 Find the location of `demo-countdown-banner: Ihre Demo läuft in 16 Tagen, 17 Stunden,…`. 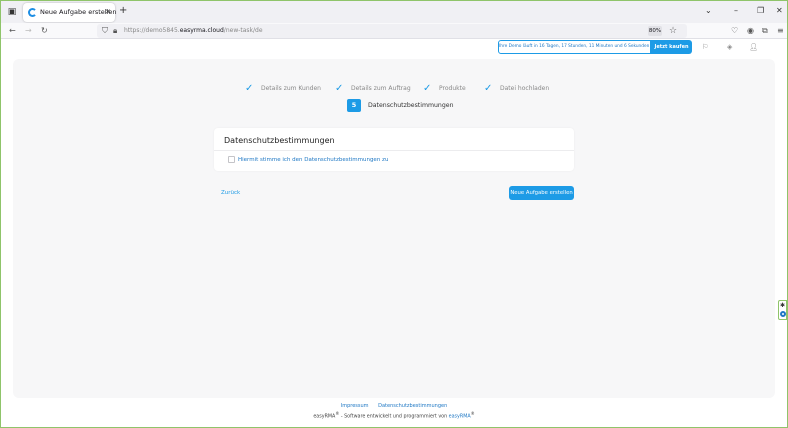

demo-countdown-banner: Ihre Demo läuft in 16 Tagen, 17 Stunden,… is located at coordinates (574, 47).